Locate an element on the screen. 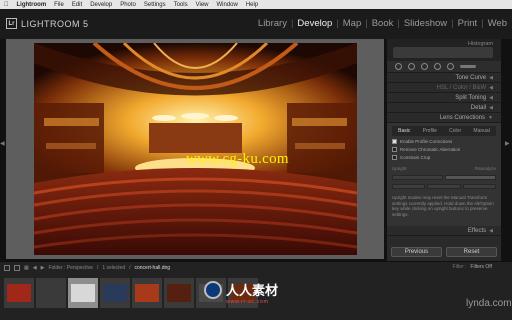 The height and width of the screenshot is (320, 512). section-split-toning: Split Toning ◀ is located at coordinates (444, 98).